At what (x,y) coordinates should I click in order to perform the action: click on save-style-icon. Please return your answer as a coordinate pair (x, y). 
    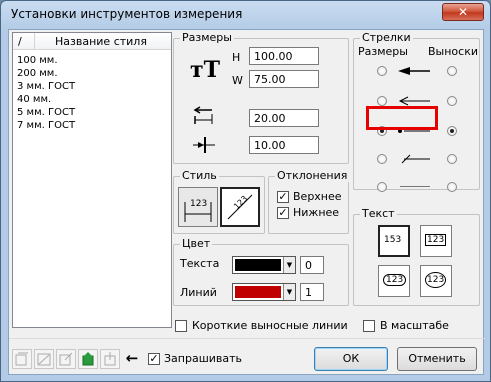
    Looking at the image, I should click on (88, 359).